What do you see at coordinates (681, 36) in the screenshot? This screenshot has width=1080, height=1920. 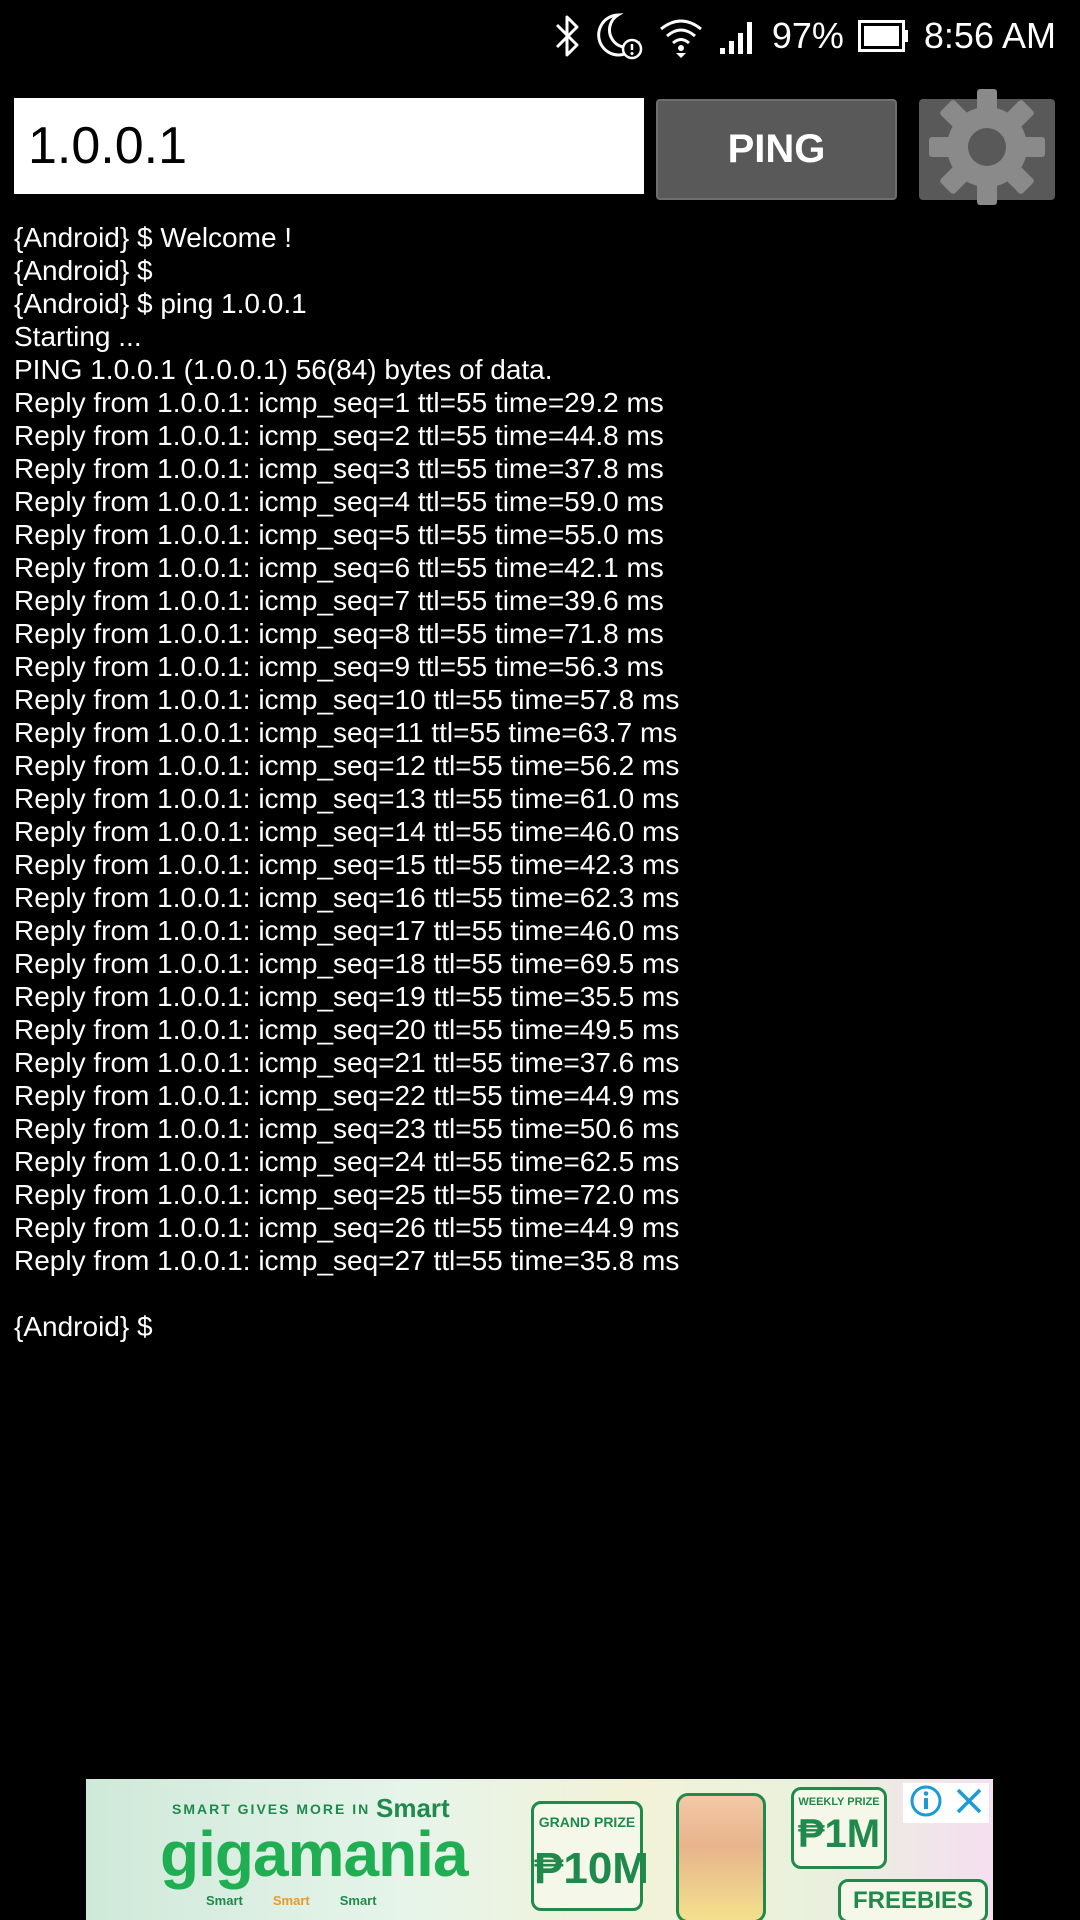 I see `wifi-icon` at bounding box center [681, 36].